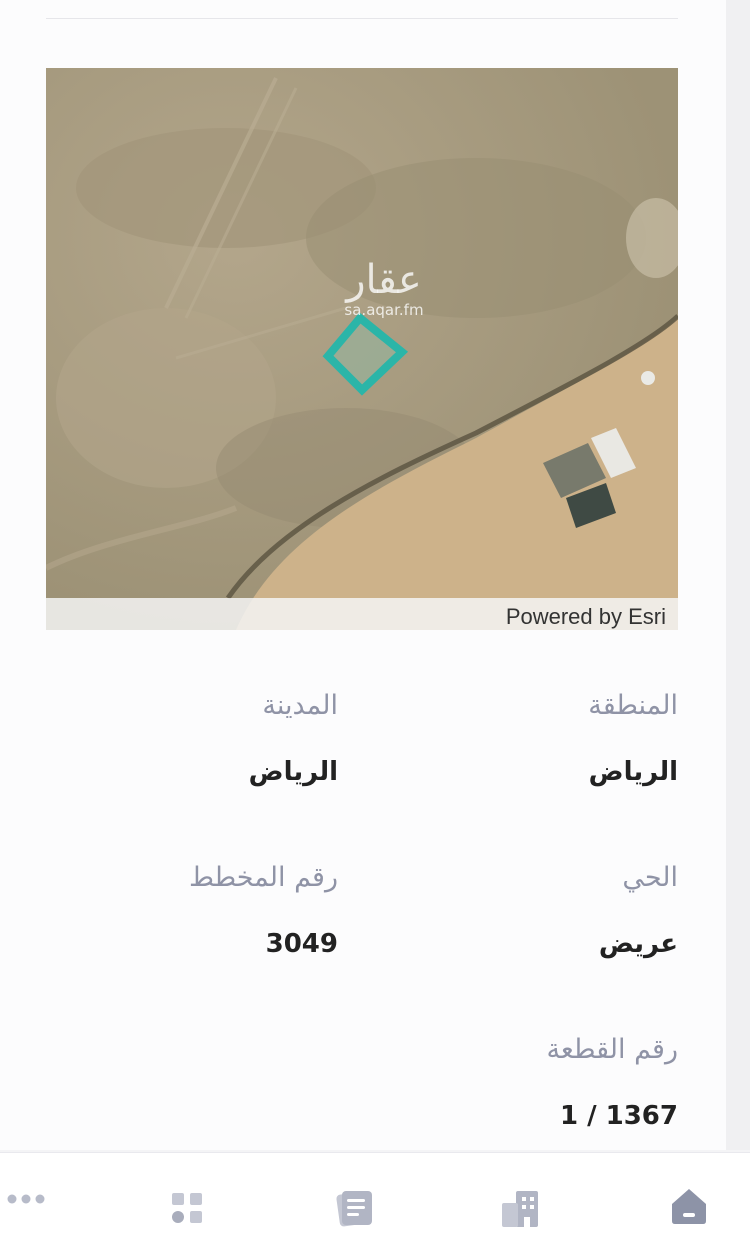 The height and width of the screenshot is (1247, 750). I want to click on field-district: الحي عريض, so click(528, 918).